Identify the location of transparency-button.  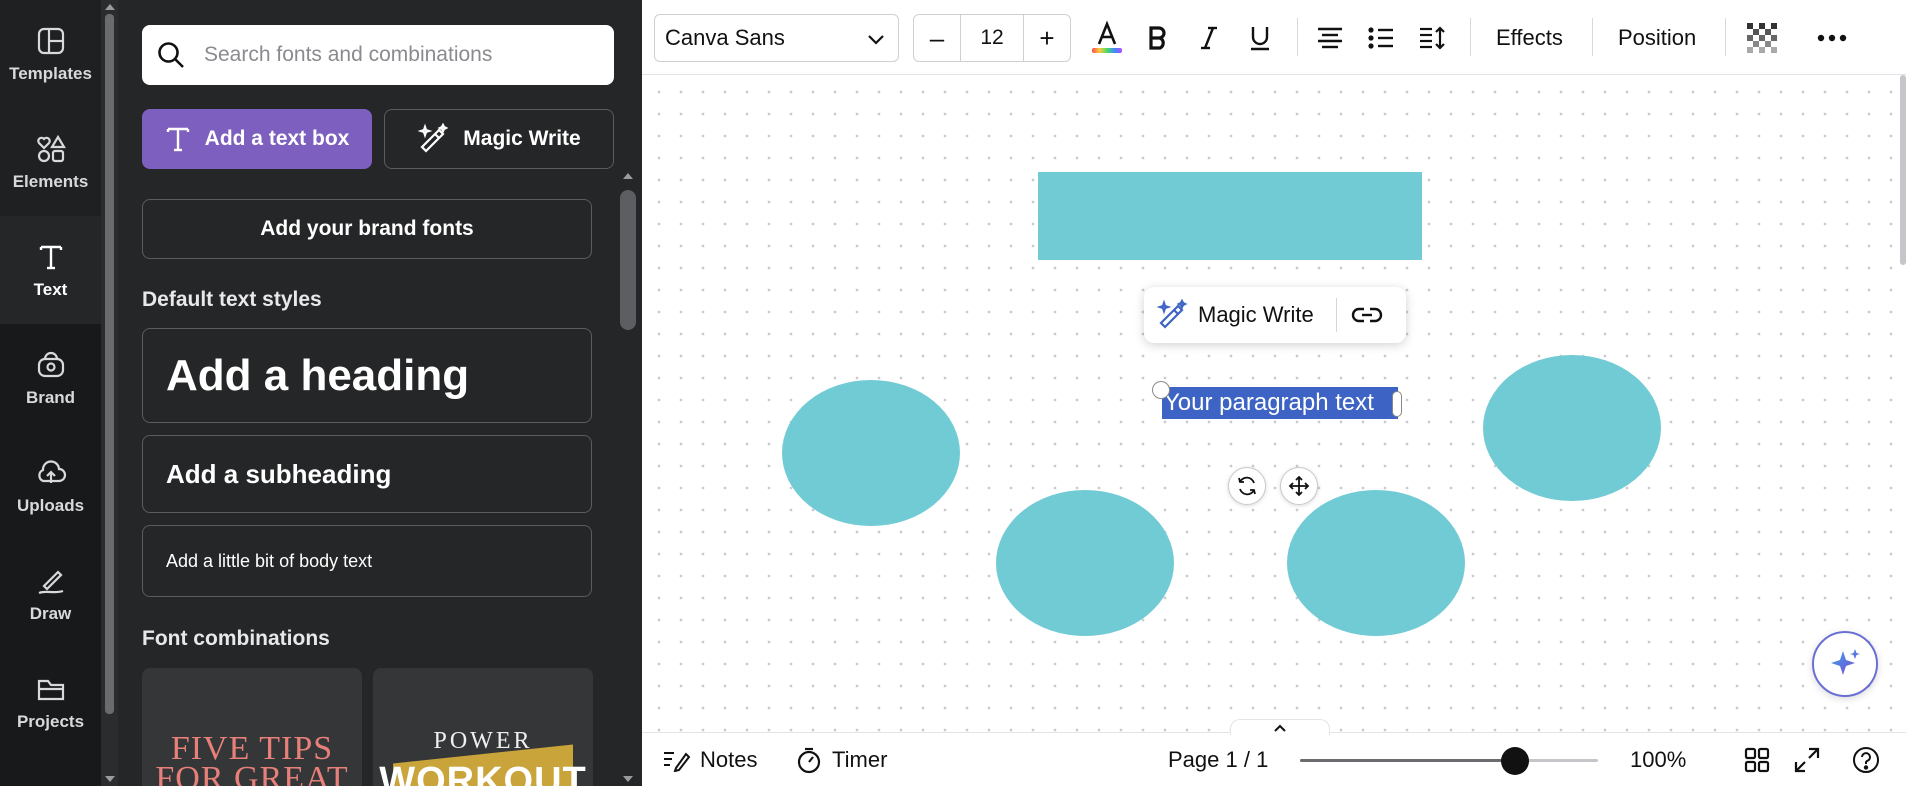
(1762, 38).